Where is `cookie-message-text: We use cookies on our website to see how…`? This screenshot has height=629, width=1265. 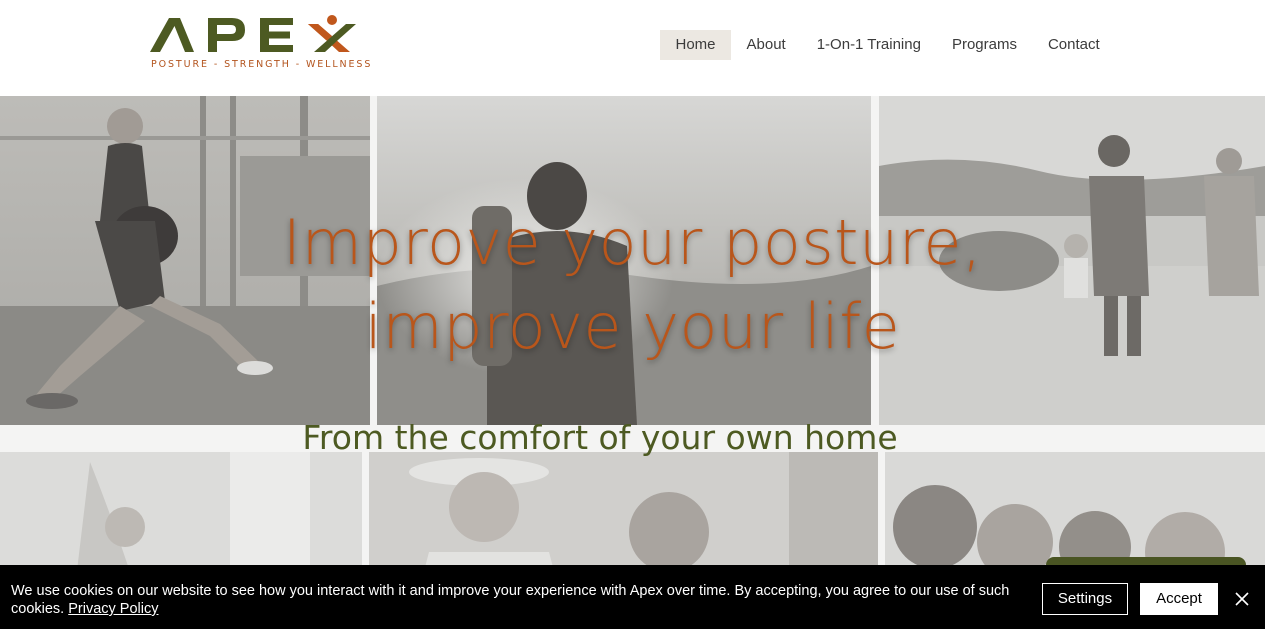 cookie-message-text: We use cookies on our website to see how… is located at coordinates (510, 600).